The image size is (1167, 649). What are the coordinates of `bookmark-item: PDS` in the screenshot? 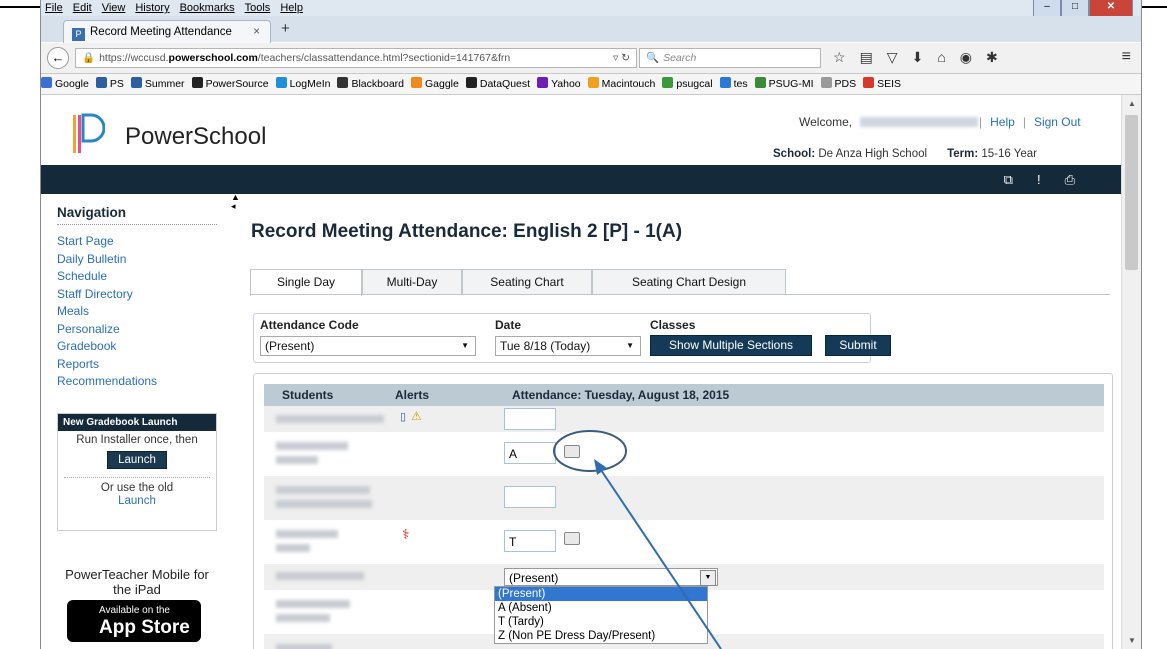 It's located at (838, 84).